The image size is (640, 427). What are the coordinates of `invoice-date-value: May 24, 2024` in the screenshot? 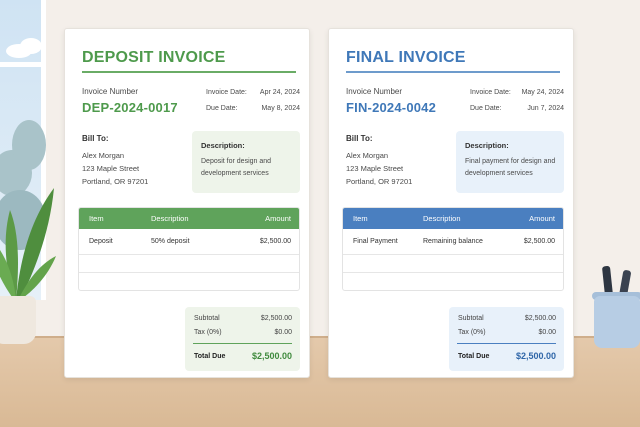 It's located at (542, 92).